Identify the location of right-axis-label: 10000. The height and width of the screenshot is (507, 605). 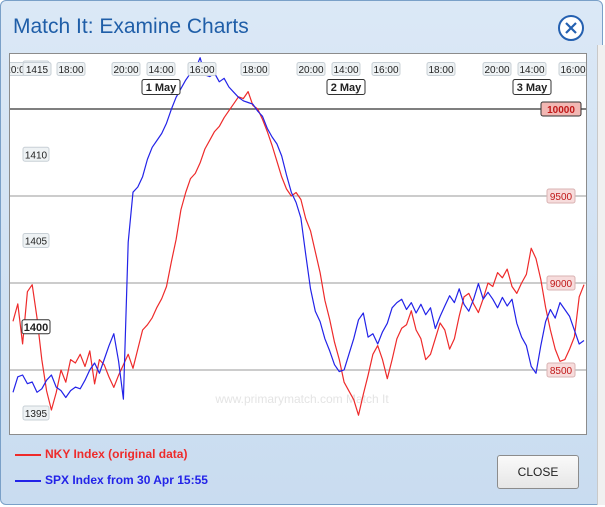
(561, 110).